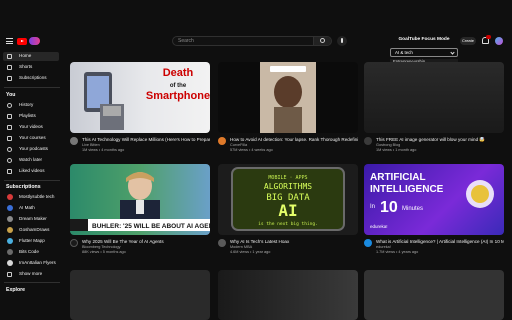 Image resolution: width=512 pixels, height=320 pixels. Describe the element at coordinates (499, 41) in the screenshot. I see `account-avatar` at that location.